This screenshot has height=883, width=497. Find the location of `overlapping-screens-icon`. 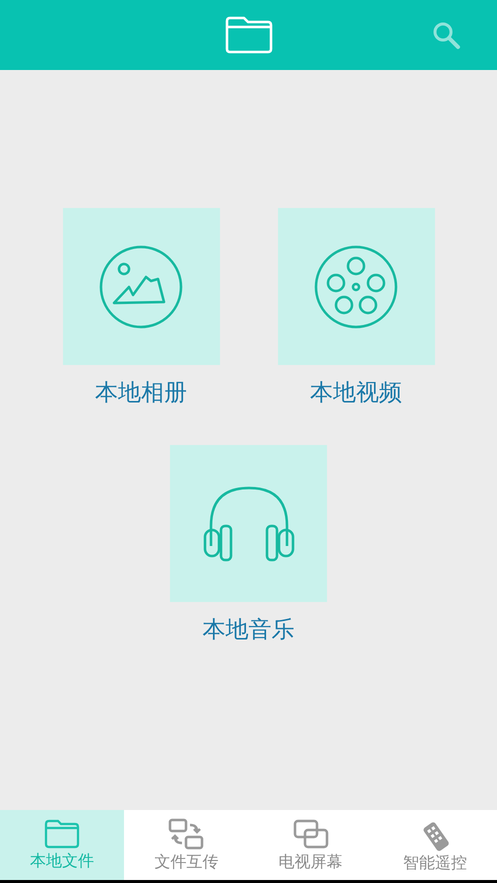

overlapping-screens-icon is located at coordinates (310, 834).